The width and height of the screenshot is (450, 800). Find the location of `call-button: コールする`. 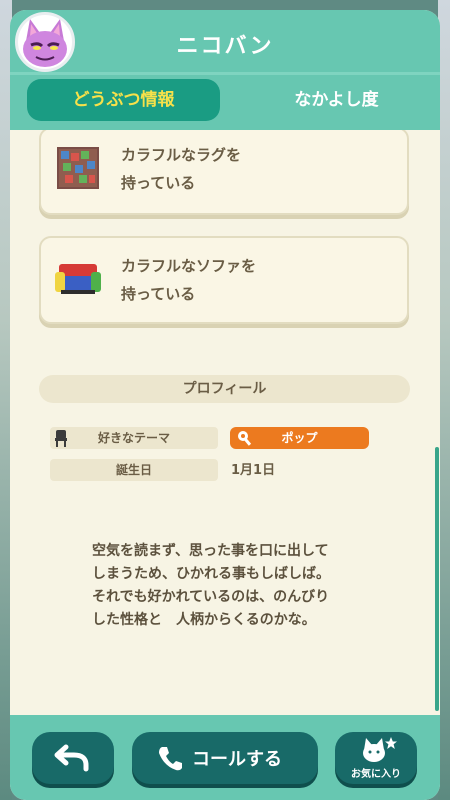

call-button: コールする is located at coordinates (225, 758).